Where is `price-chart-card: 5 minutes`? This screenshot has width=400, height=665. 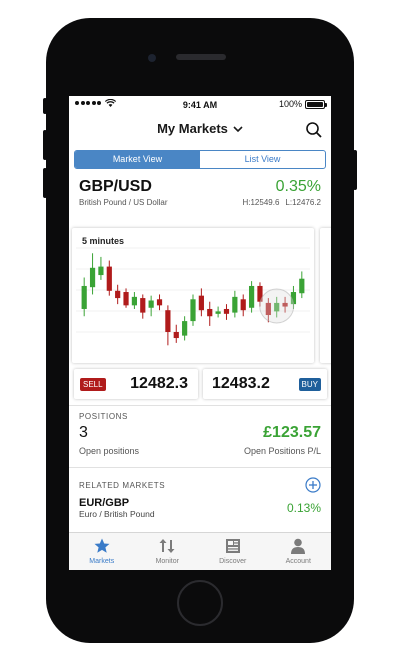 price-chart-card: 5 minutes is located at coordinates (193, 295).